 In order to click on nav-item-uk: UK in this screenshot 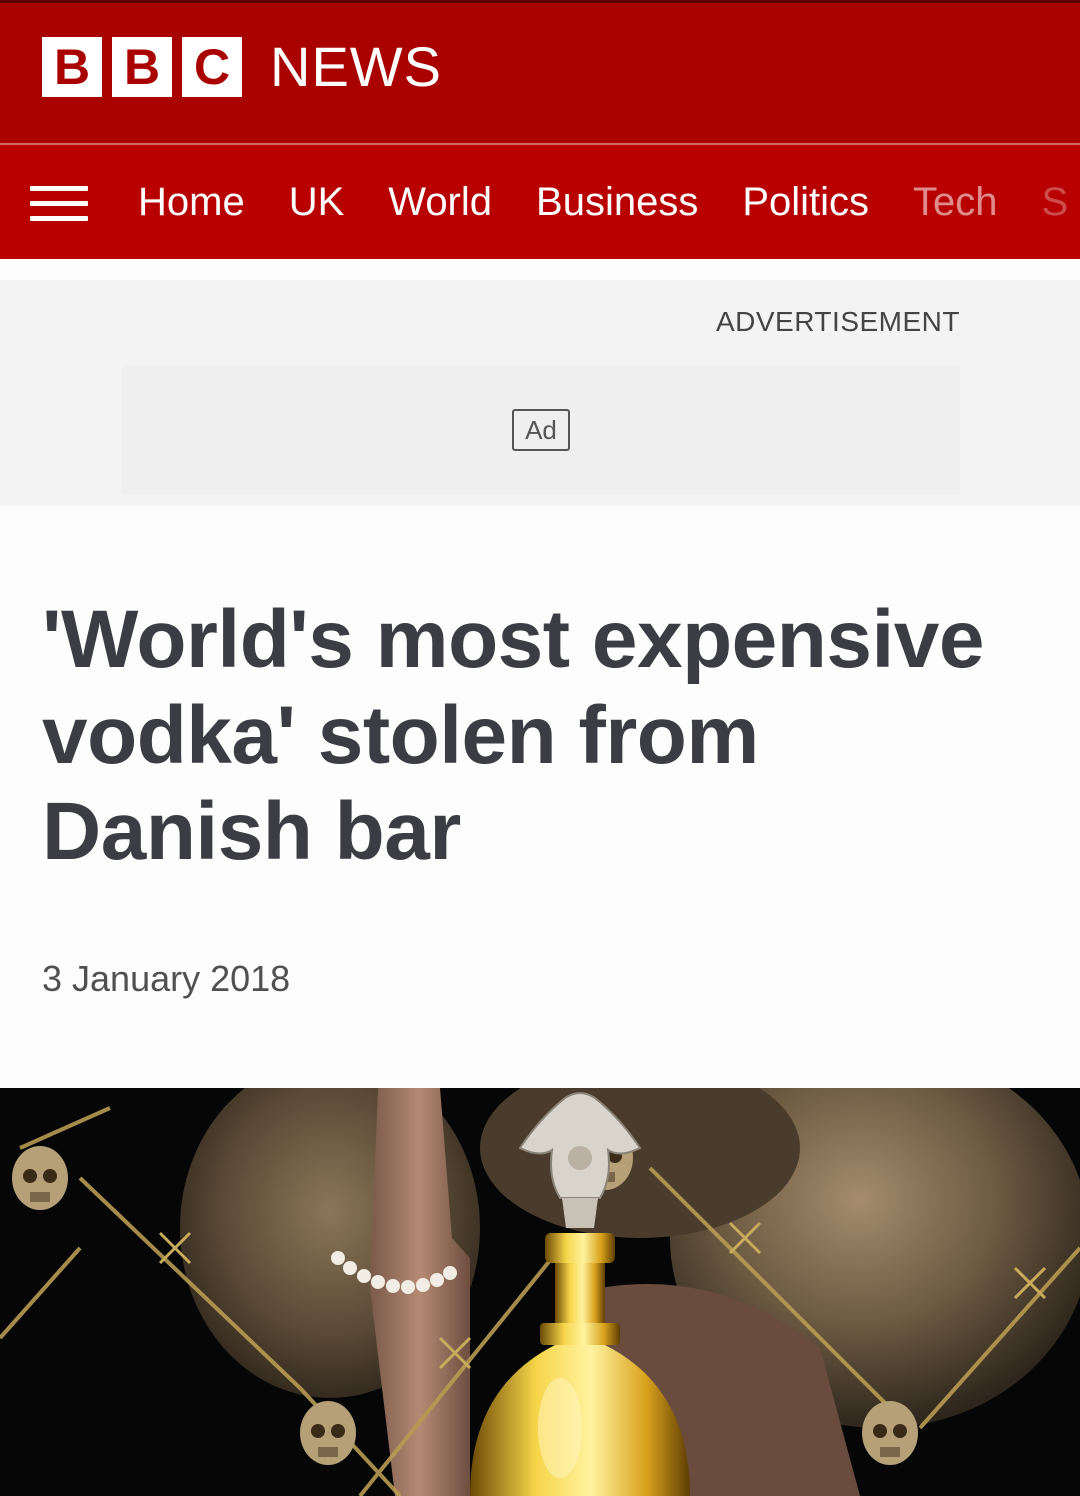, I will do `click(317, 202)`.